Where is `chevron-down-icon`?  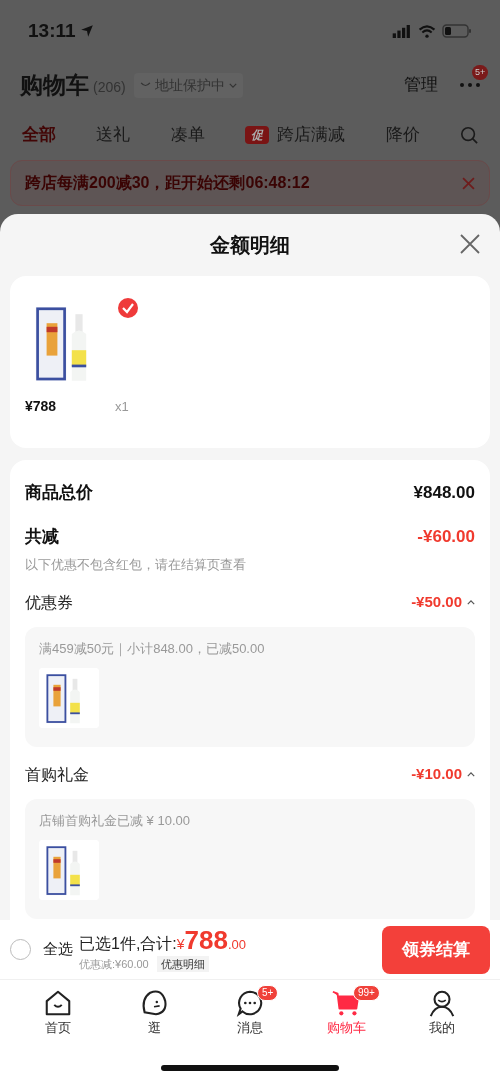 chevron-down-icon is located at coordinates (232, 85).